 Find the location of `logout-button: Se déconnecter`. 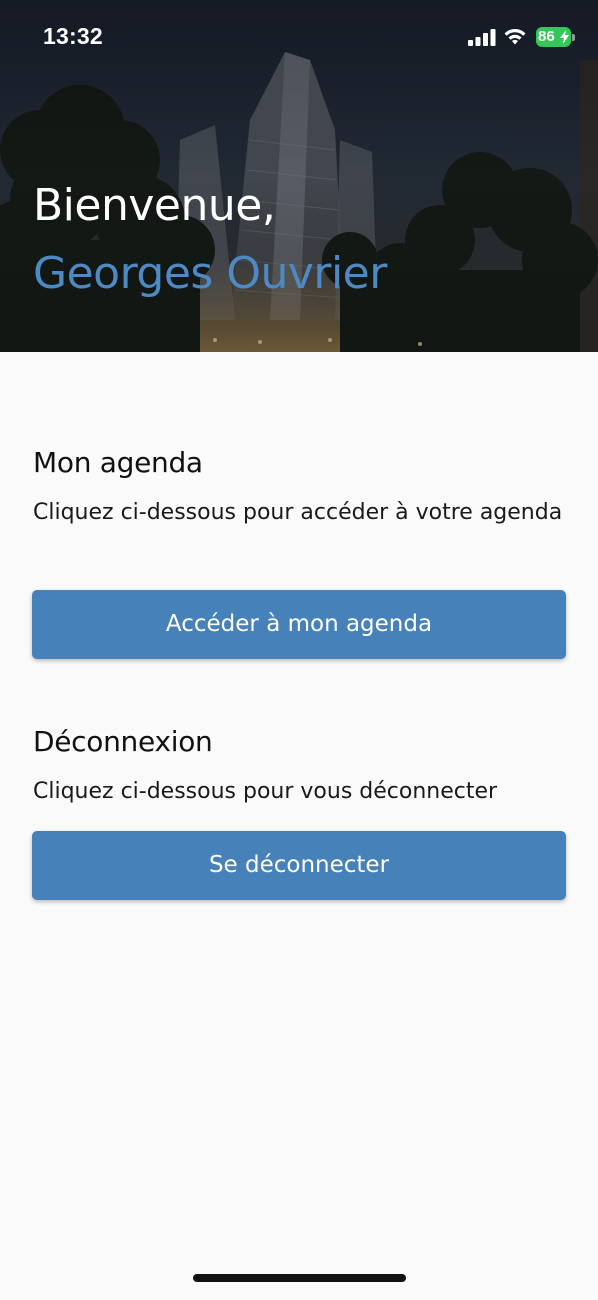

logout-button: Se déconnecter is located at coordinates (299, 865).